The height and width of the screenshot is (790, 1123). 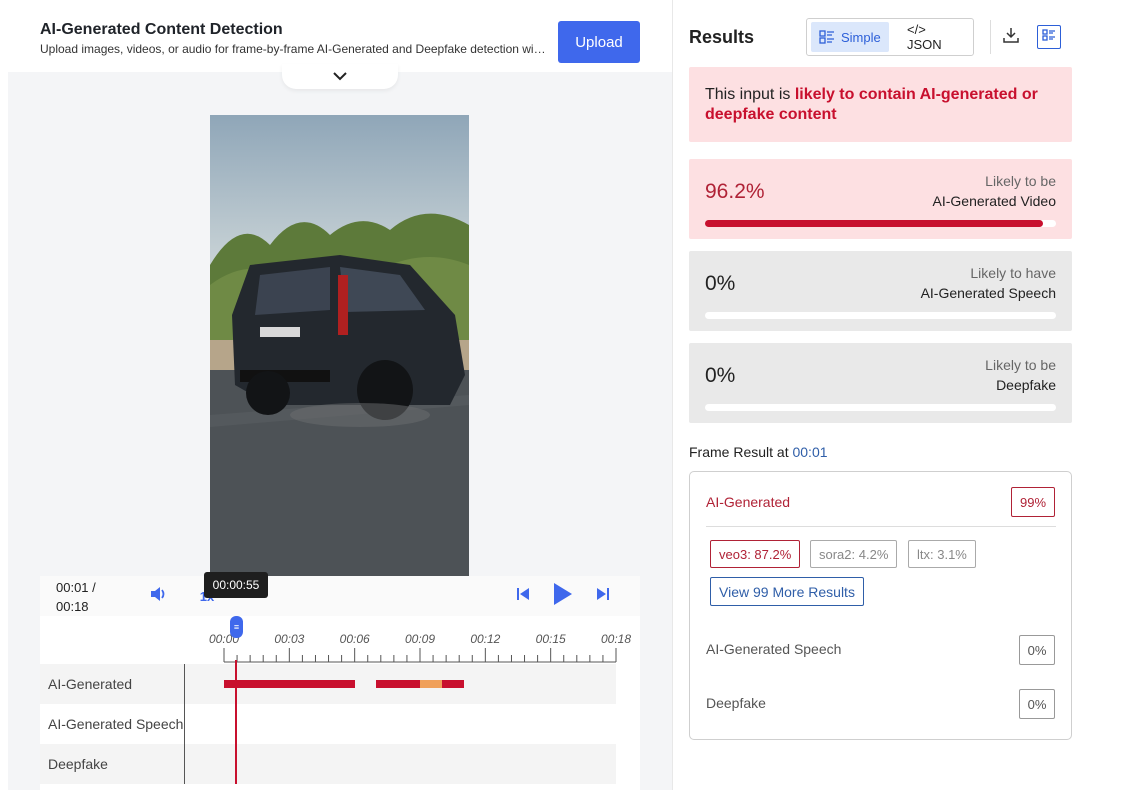 I want to click on view-json-button: </> JSON, so click(x=934, y=37).